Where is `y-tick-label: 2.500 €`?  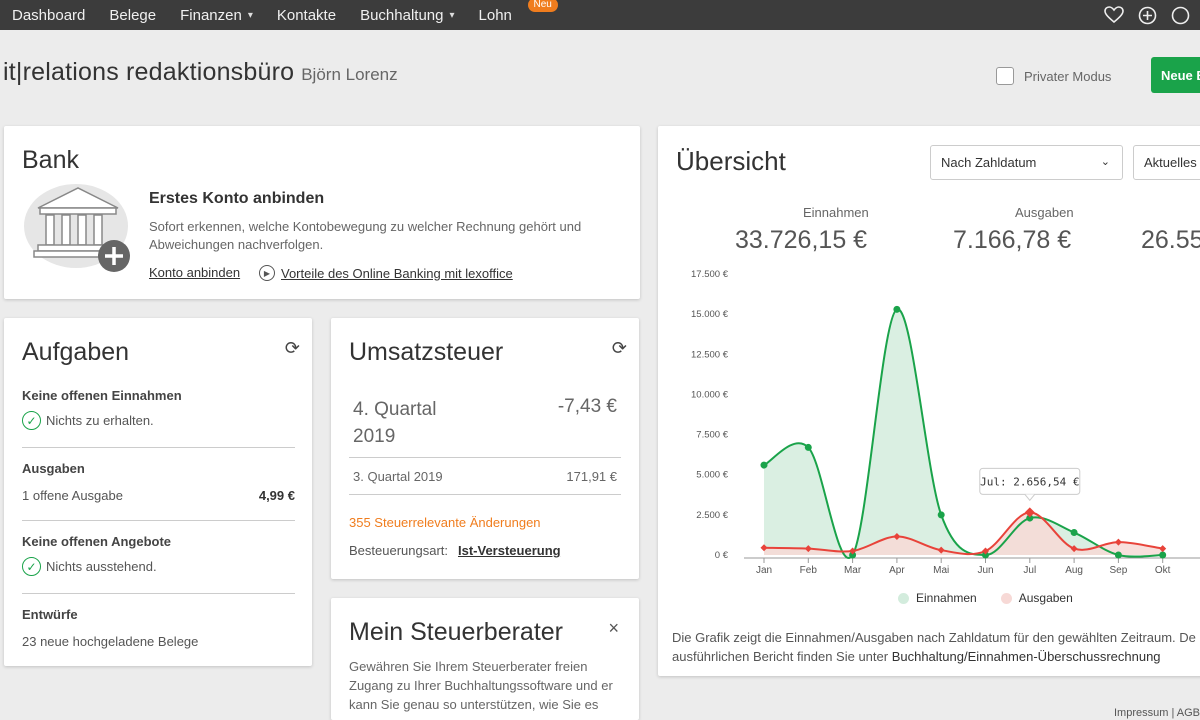 y-tick-label: 2.500 € is located at coordinates (712, 515).